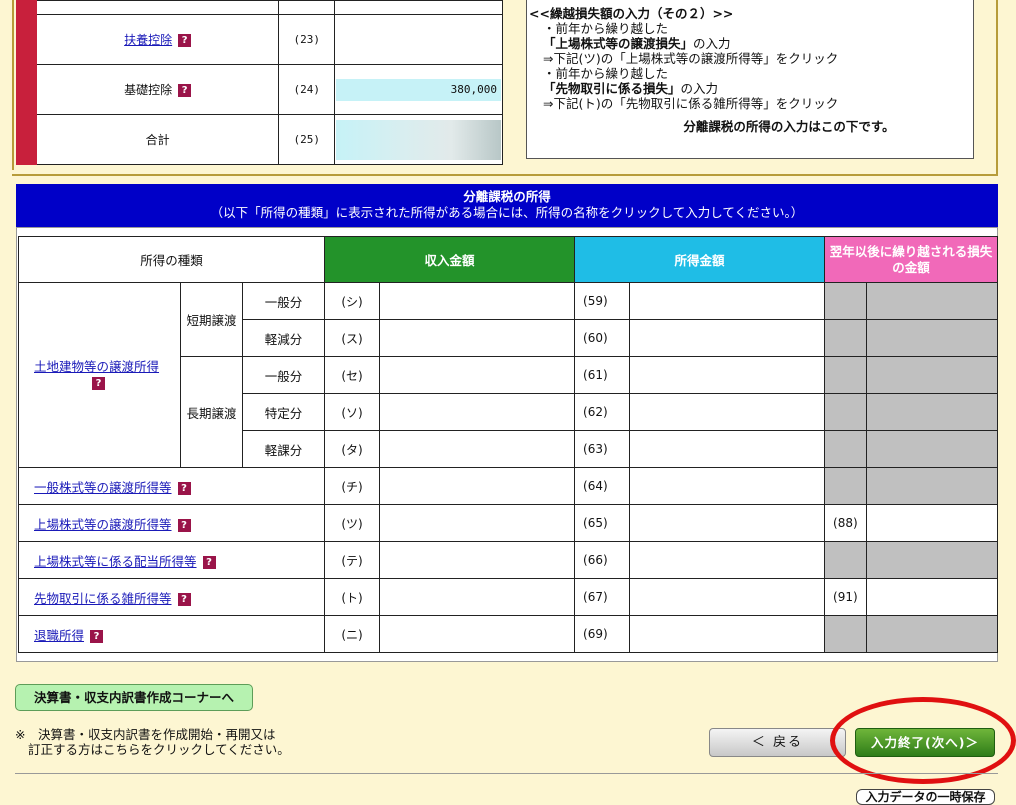 The width and height of the screenshot is (1016, 805). I want to click on deduction-number: (24), so click(307, 89).